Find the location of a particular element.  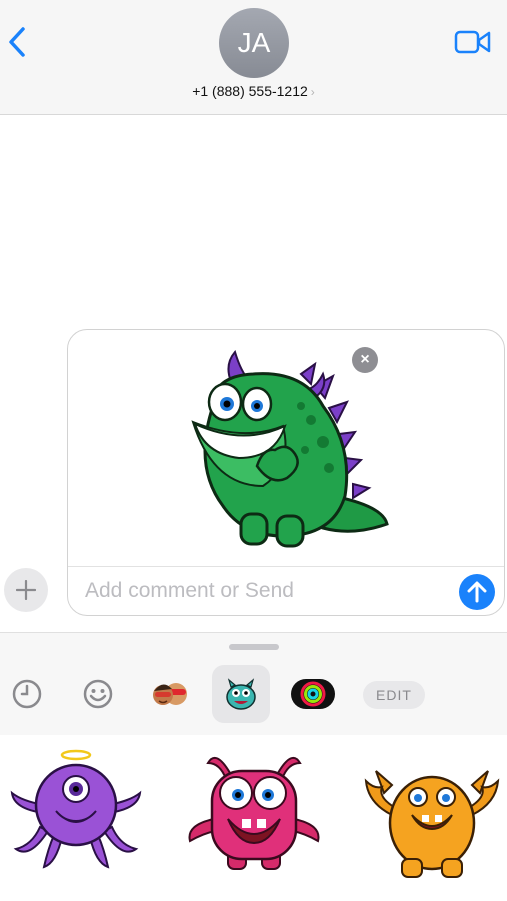

tab-monster-pack is located at coordinates (241, 694).